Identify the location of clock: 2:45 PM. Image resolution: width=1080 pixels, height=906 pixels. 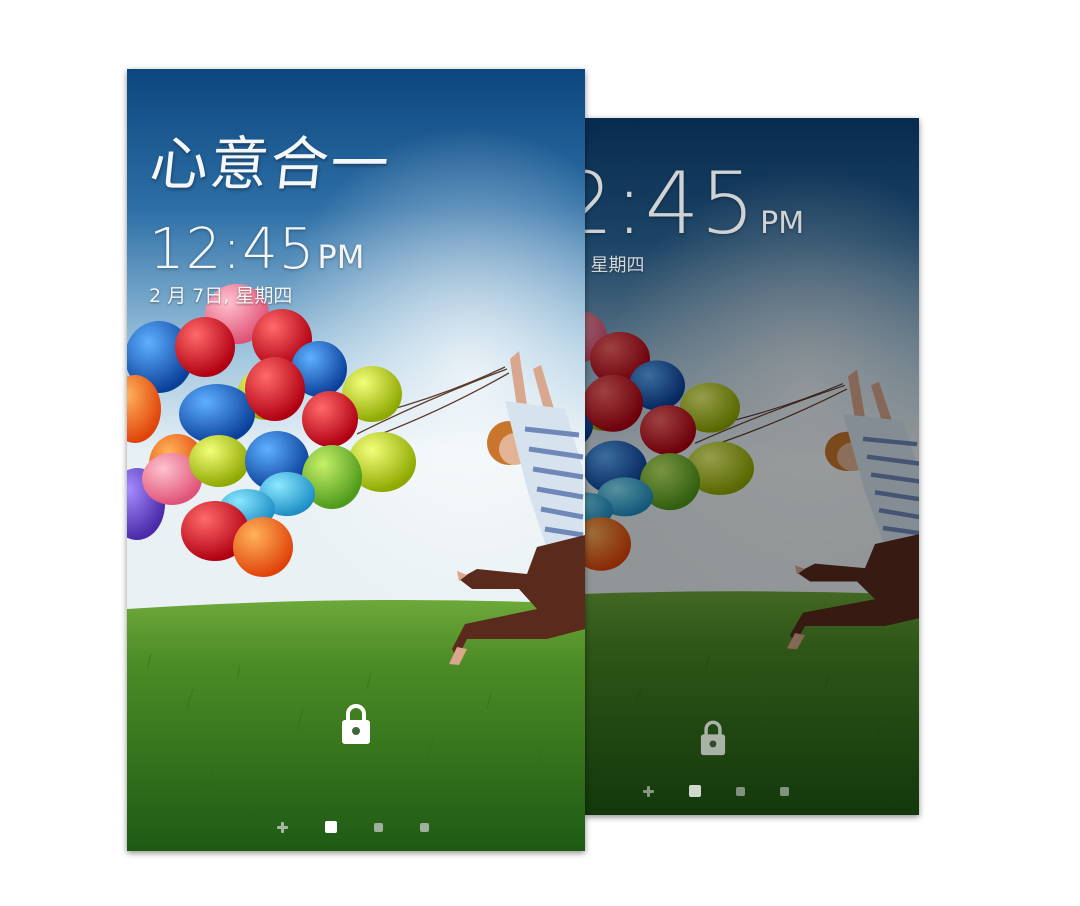
(694, 204).